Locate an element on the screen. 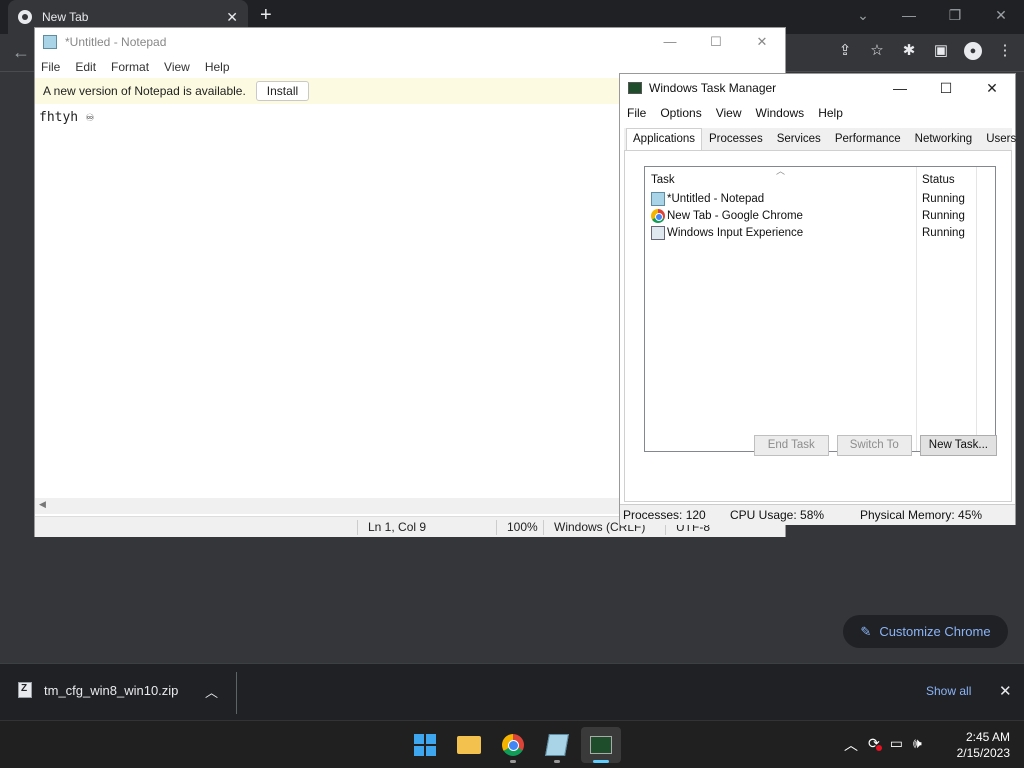 Image resolution: width=1024 pixels, height=768 pixels. network-icon: ▭ is located at coordinates (896, 745).